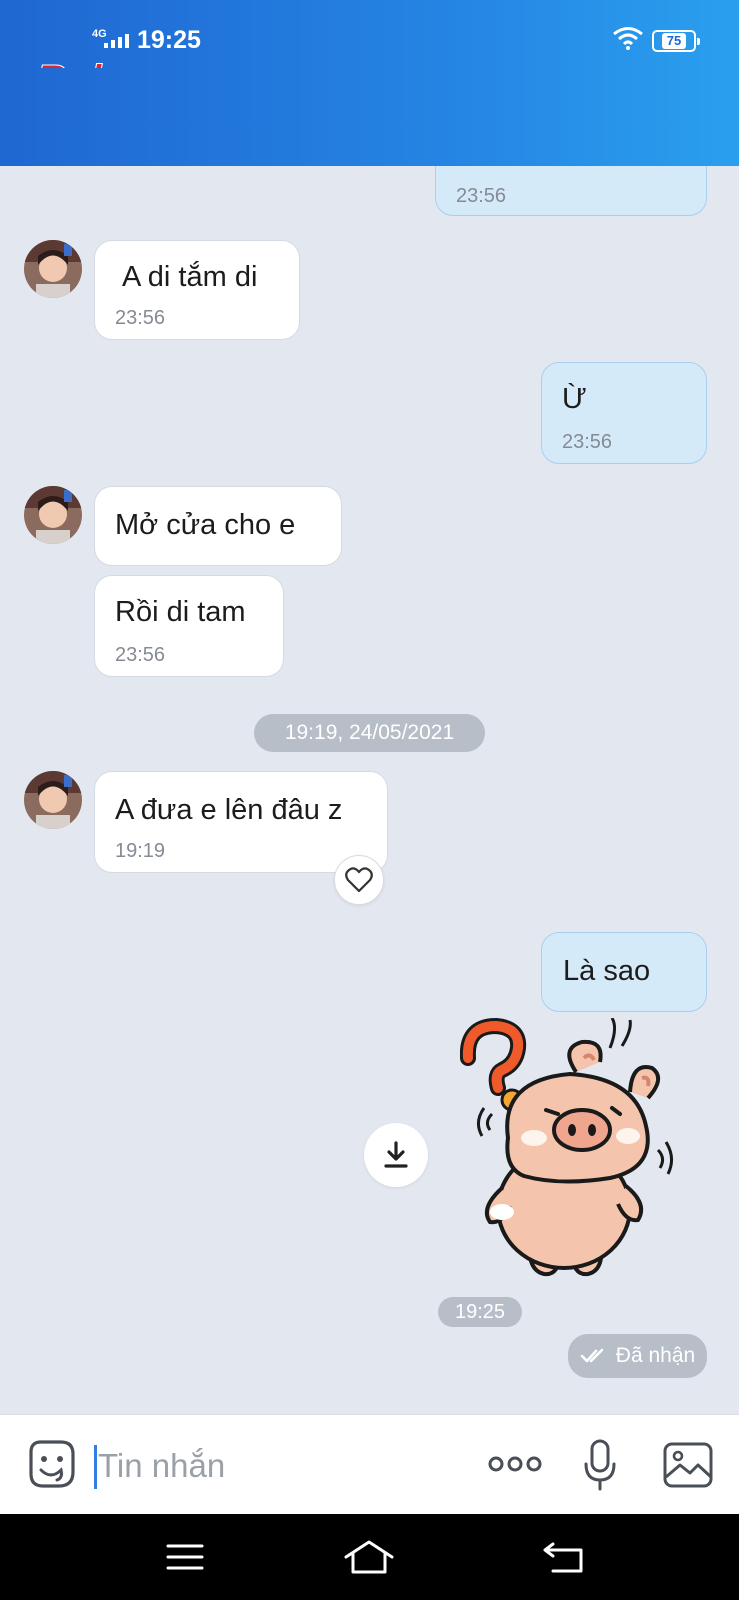 The height and width of the screenshot is (1600, 739). What do you see at coordinates (607, 971) in the screenshot?
I see `message-text: Là sao` at bounding box center [607, 971].